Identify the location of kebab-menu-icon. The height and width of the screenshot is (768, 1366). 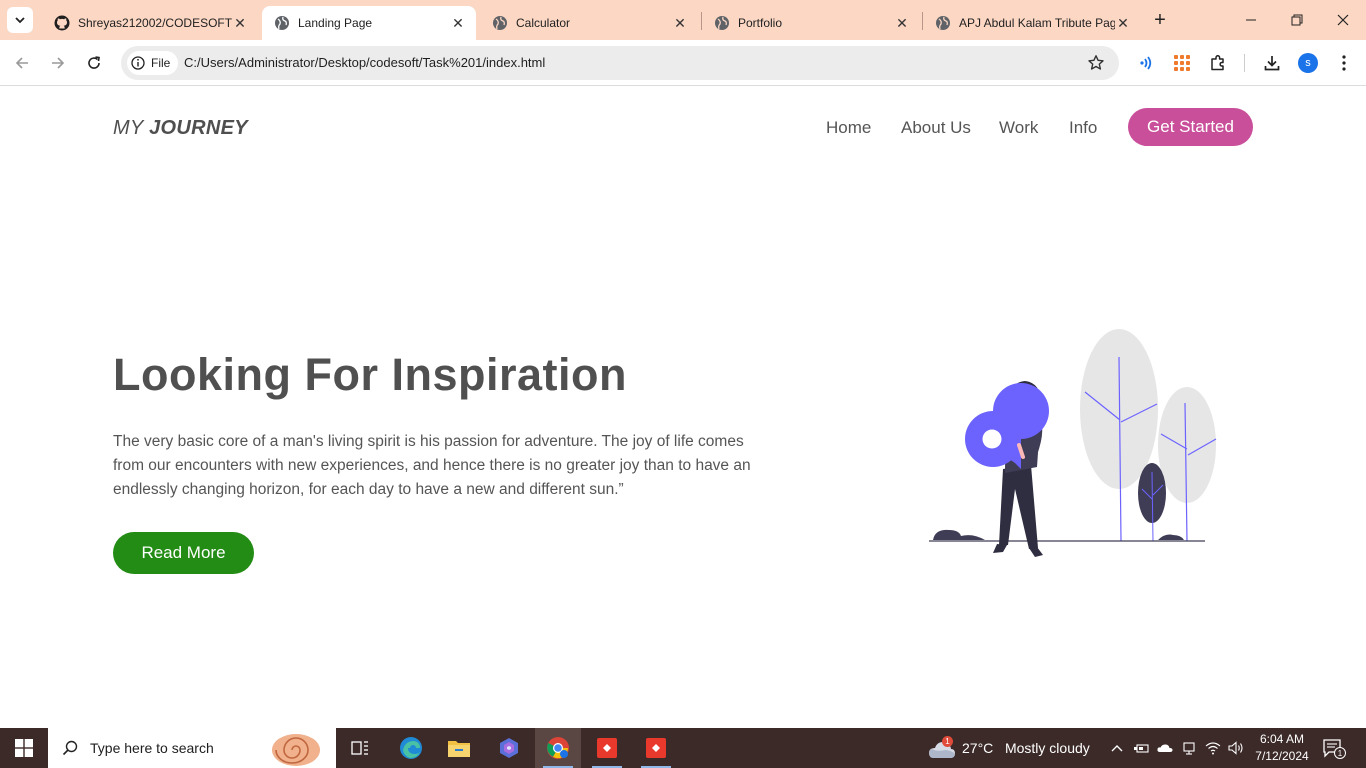
(1344, 63).